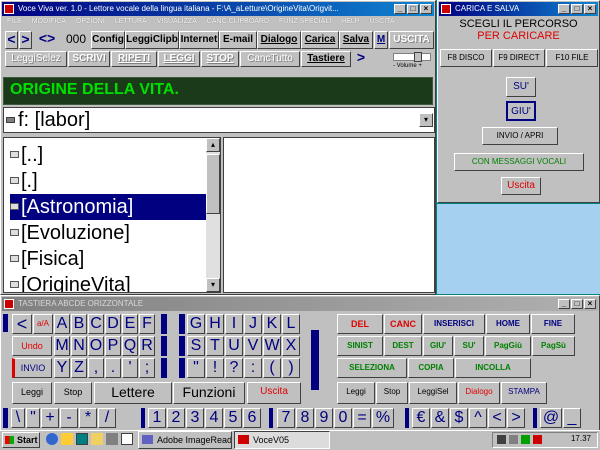  Describe the element at coordinates (501, 439) in the screenshot. I see `network-icon` at that location.